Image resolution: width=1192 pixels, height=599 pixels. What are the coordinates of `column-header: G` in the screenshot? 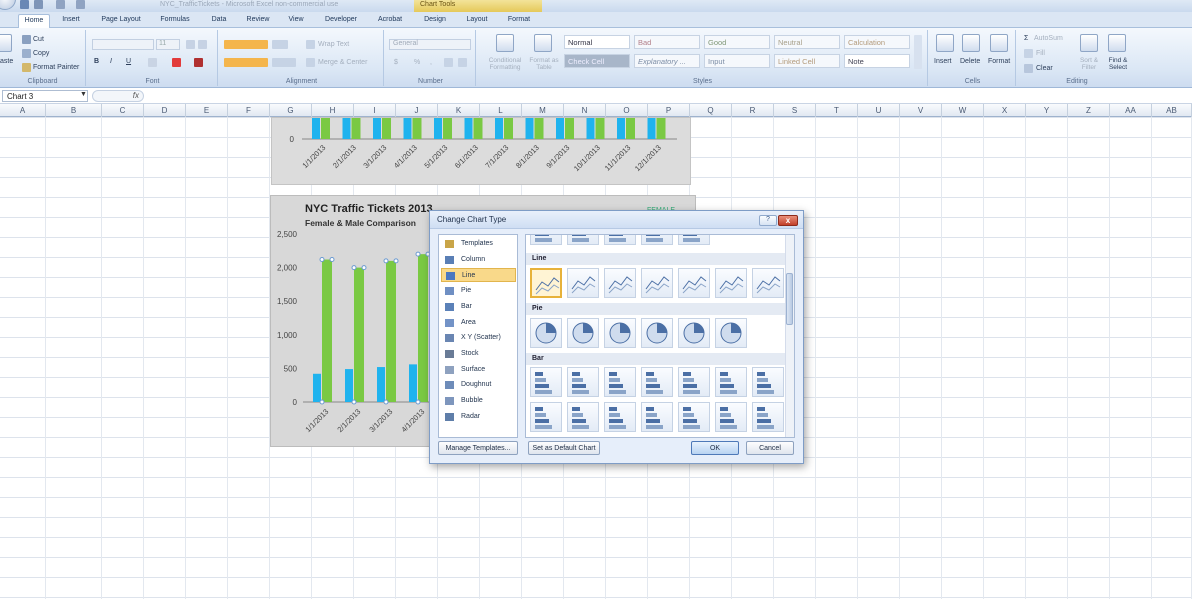 It's located at (291, 110).